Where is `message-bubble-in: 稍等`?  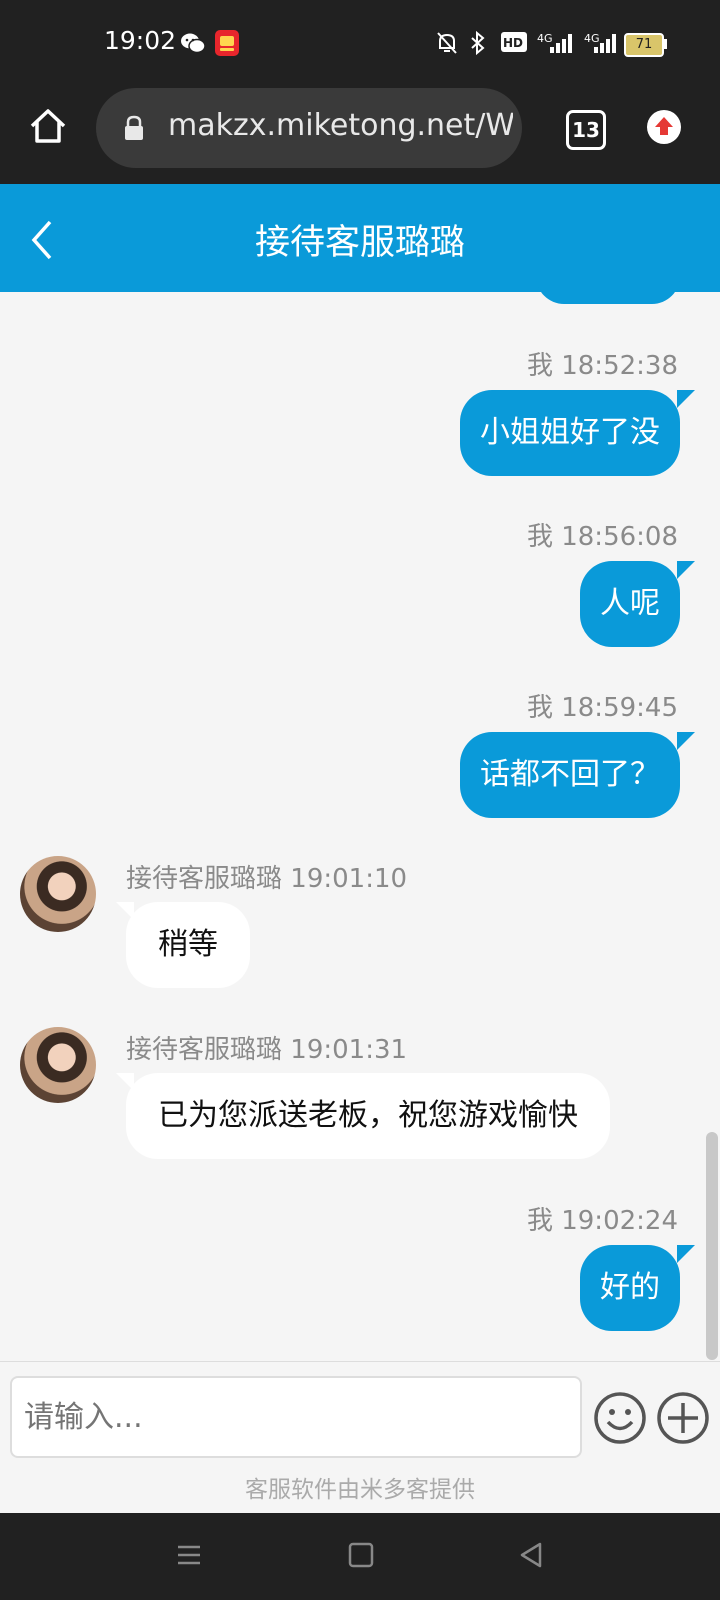 message-bubble-in: 稍等 is located at coordinates (188, 945).